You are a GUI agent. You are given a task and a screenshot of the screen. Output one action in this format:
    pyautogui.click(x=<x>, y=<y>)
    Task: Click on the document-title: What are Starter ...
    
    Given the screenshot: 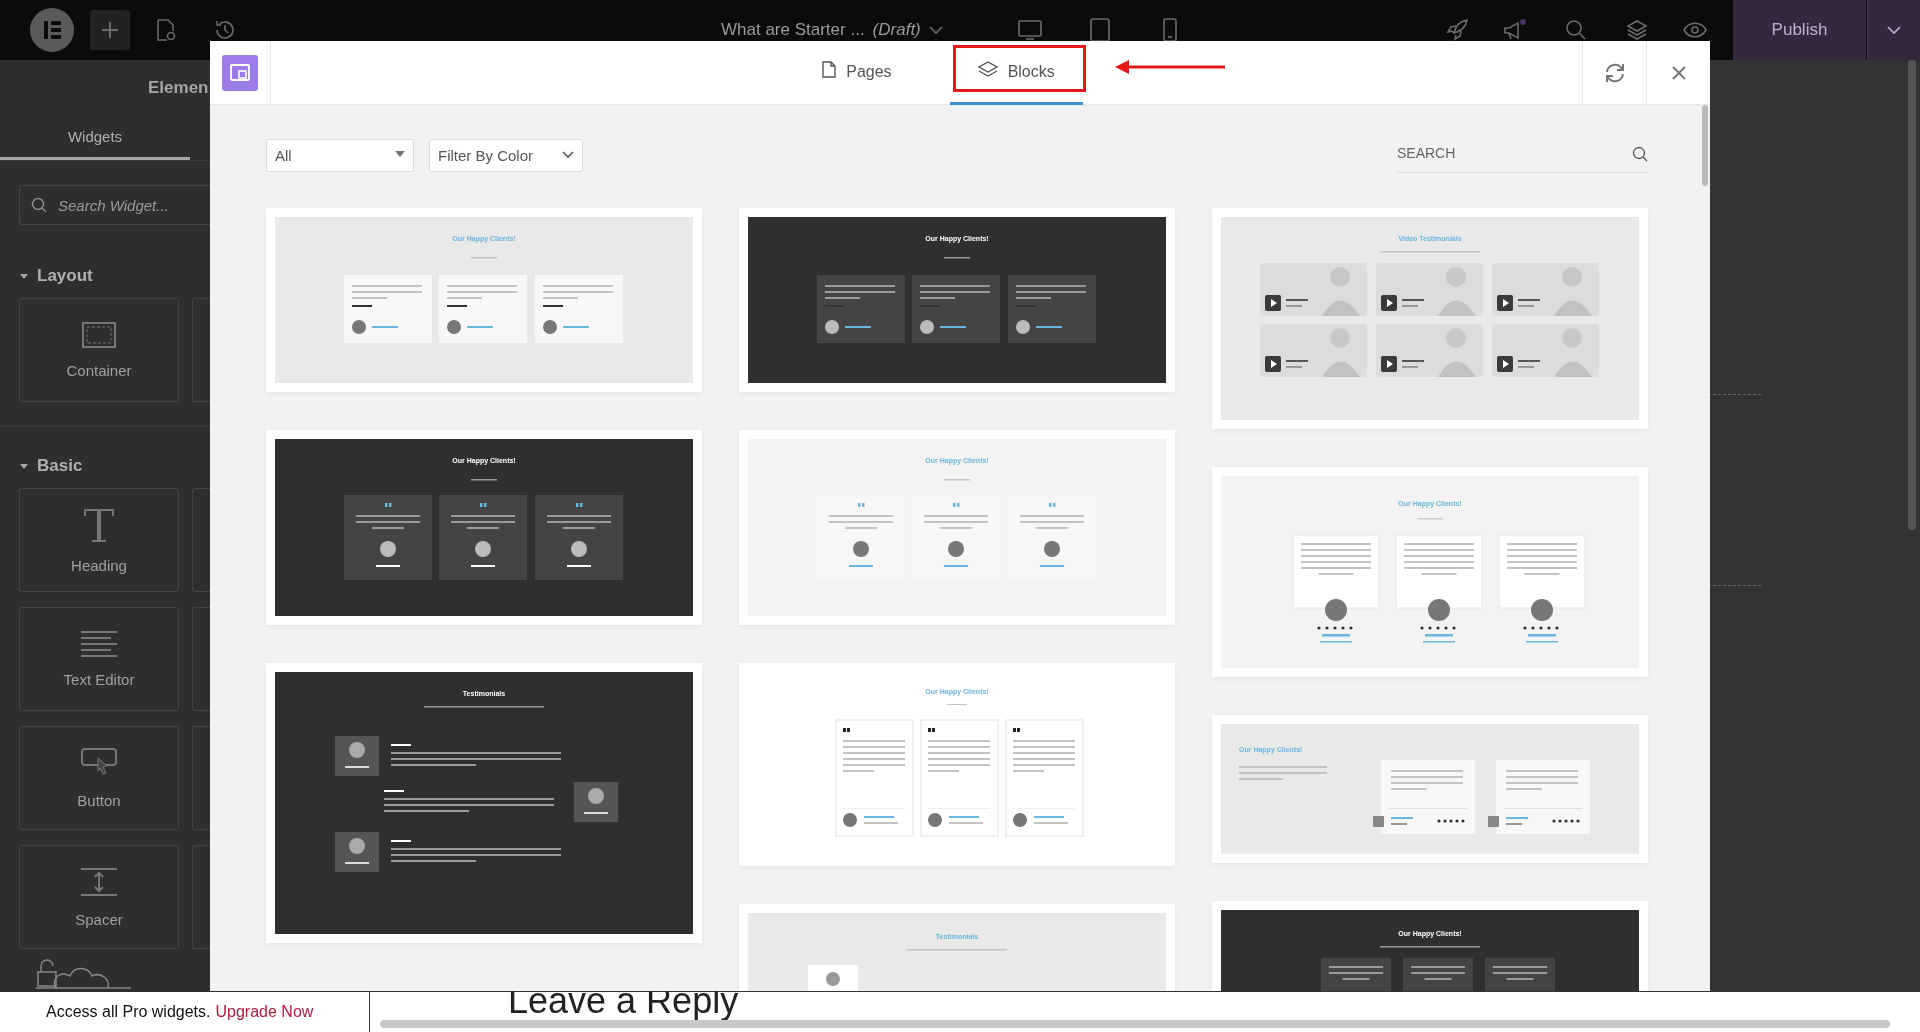 What is the action you would take?
    pyautogui.click(x=793, y=30)
    